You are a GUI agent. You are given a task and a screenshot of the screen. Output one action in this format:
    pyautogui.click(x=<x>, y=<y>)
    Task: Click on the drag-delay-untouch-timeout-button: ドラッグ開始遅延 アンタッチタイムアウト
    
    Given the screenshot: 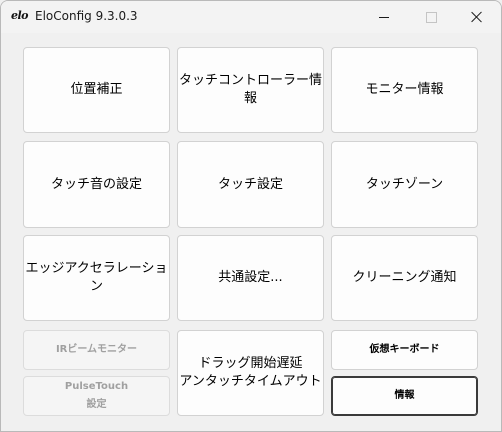 What is the action you would take?
    pyautogui.click(x=250, y=373)
    